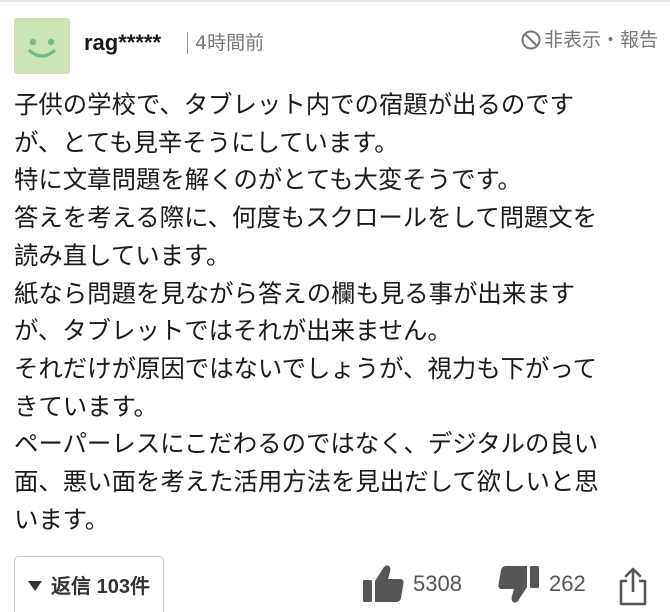 Image resolution: width=670 pixels, height=612 pixels. I want to click on smiley-face-icon, so click(42, 48).